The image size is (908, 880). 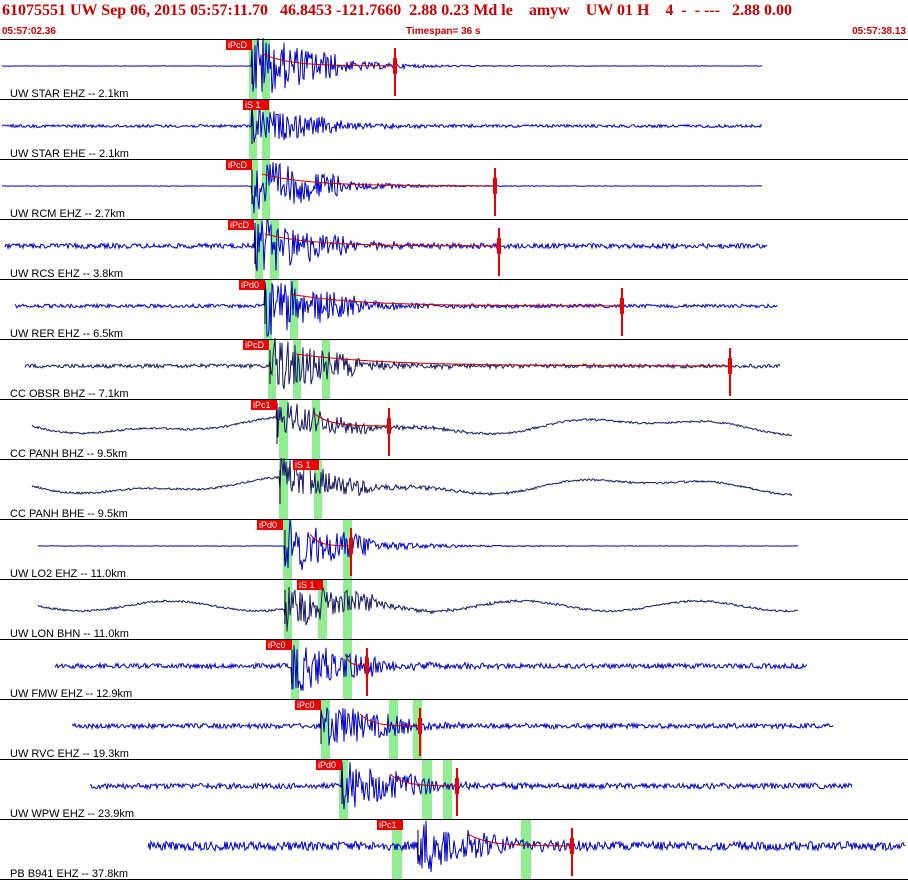 I want to click on channel-row: iPc0 UW FMW EHZ -- 12.9km, so click(x=454, y=670).